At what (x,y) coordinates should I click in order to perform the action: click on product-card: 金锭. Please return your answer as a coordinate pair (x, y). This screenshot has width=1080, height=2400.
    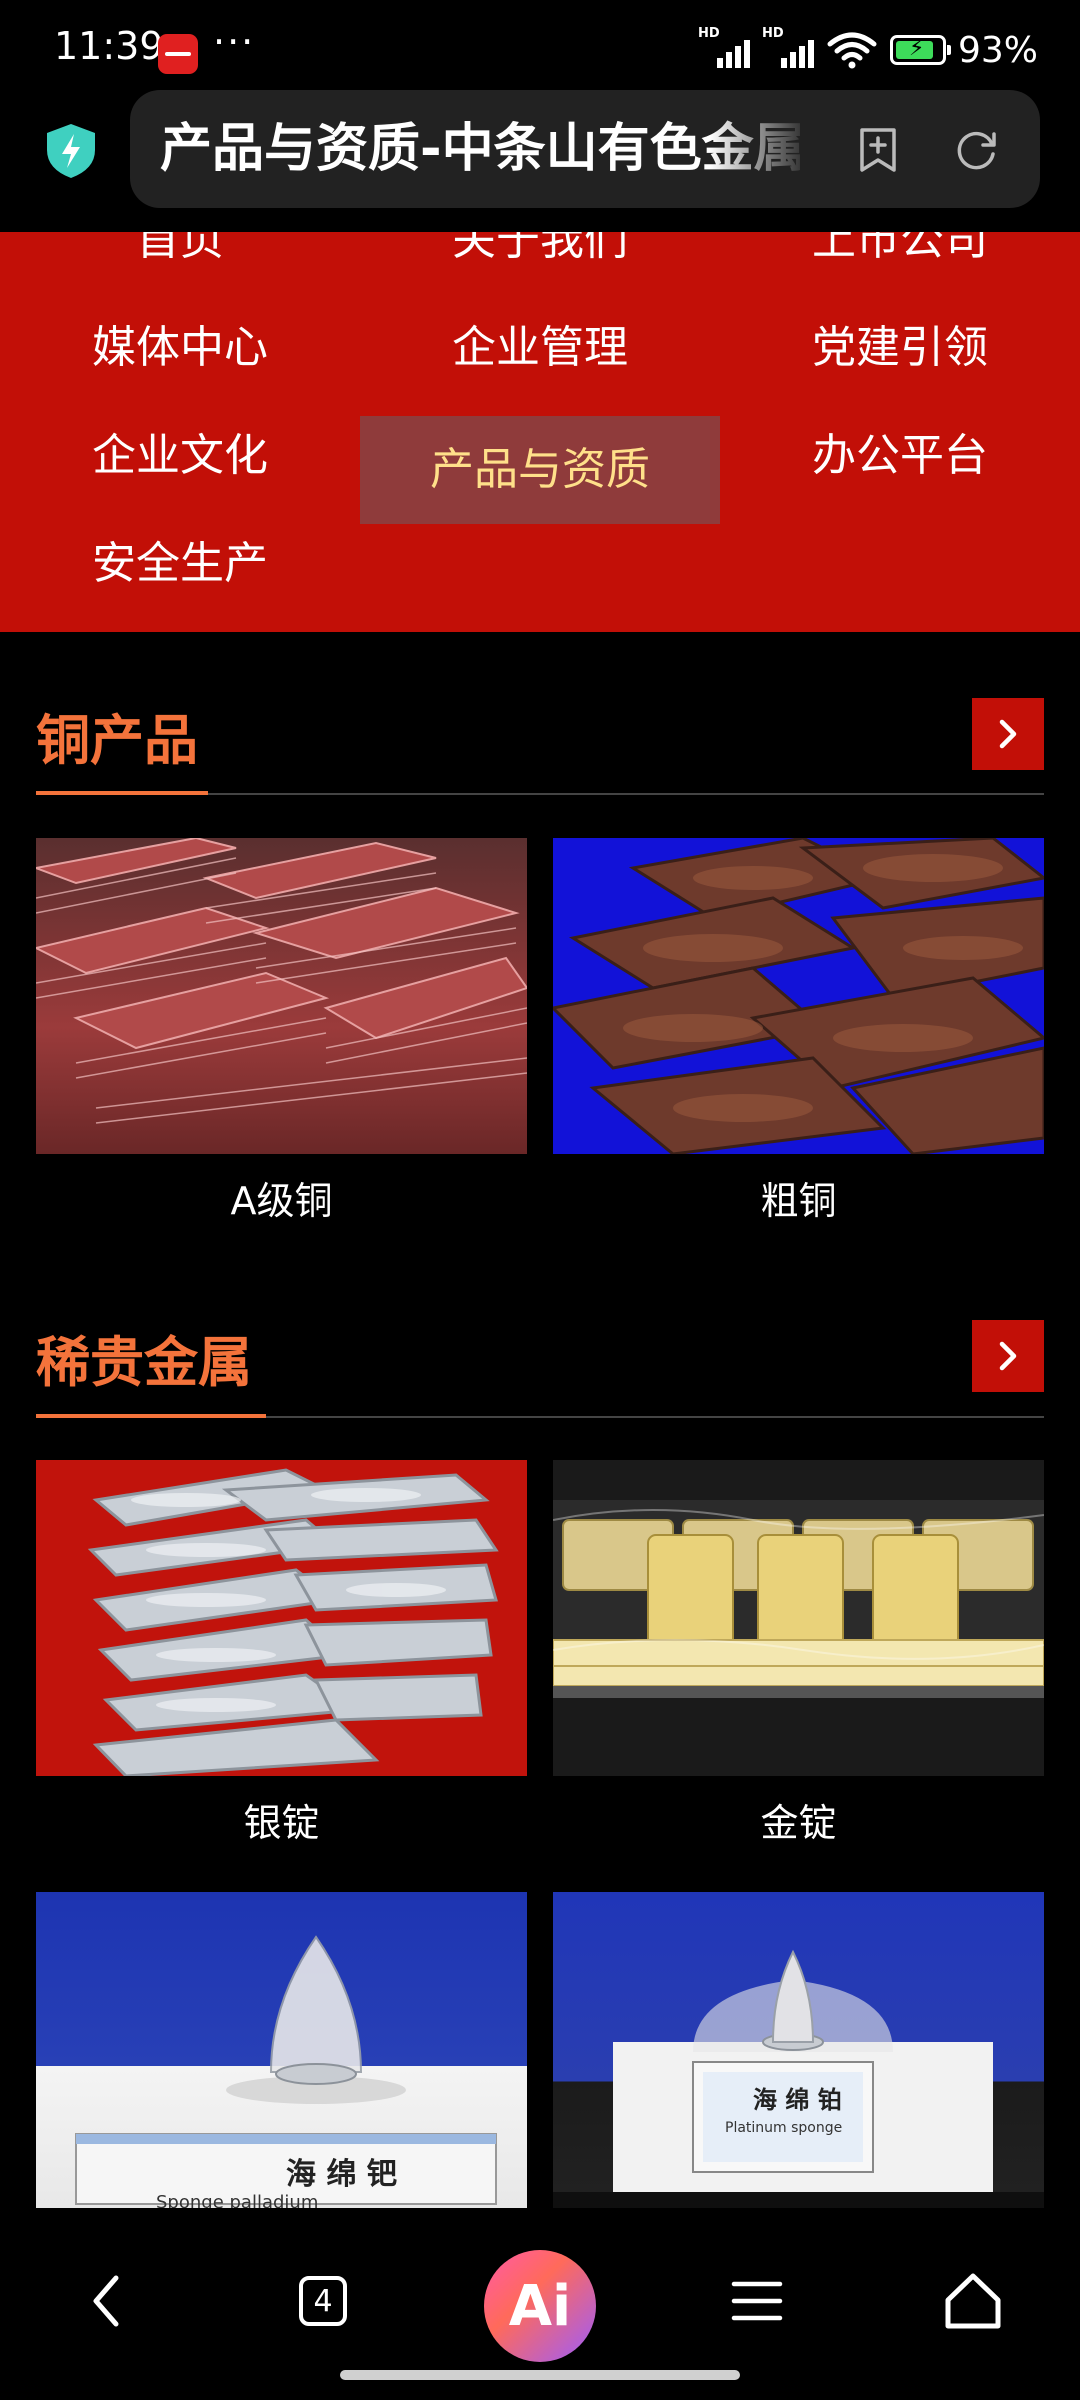
    Looking at the image, I should click on (798, 1653).